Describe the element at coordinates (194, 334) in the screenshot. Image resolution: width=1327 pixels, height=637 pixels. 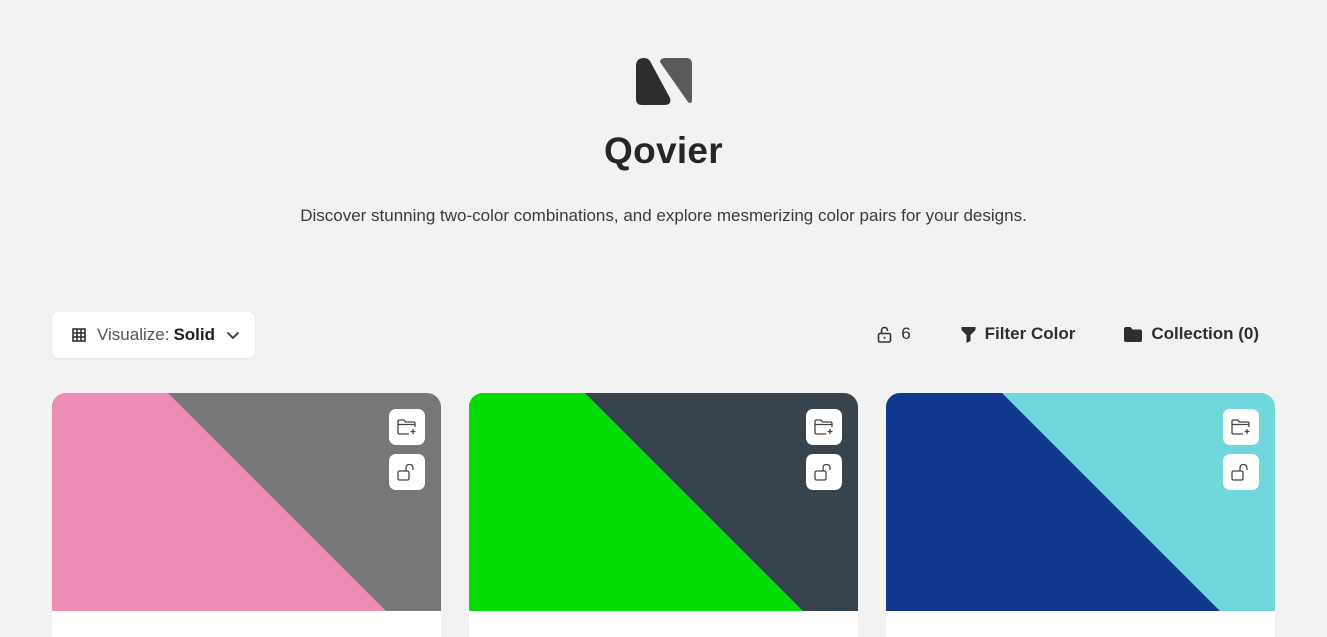
I see `visualize-value: Solid` at that location.